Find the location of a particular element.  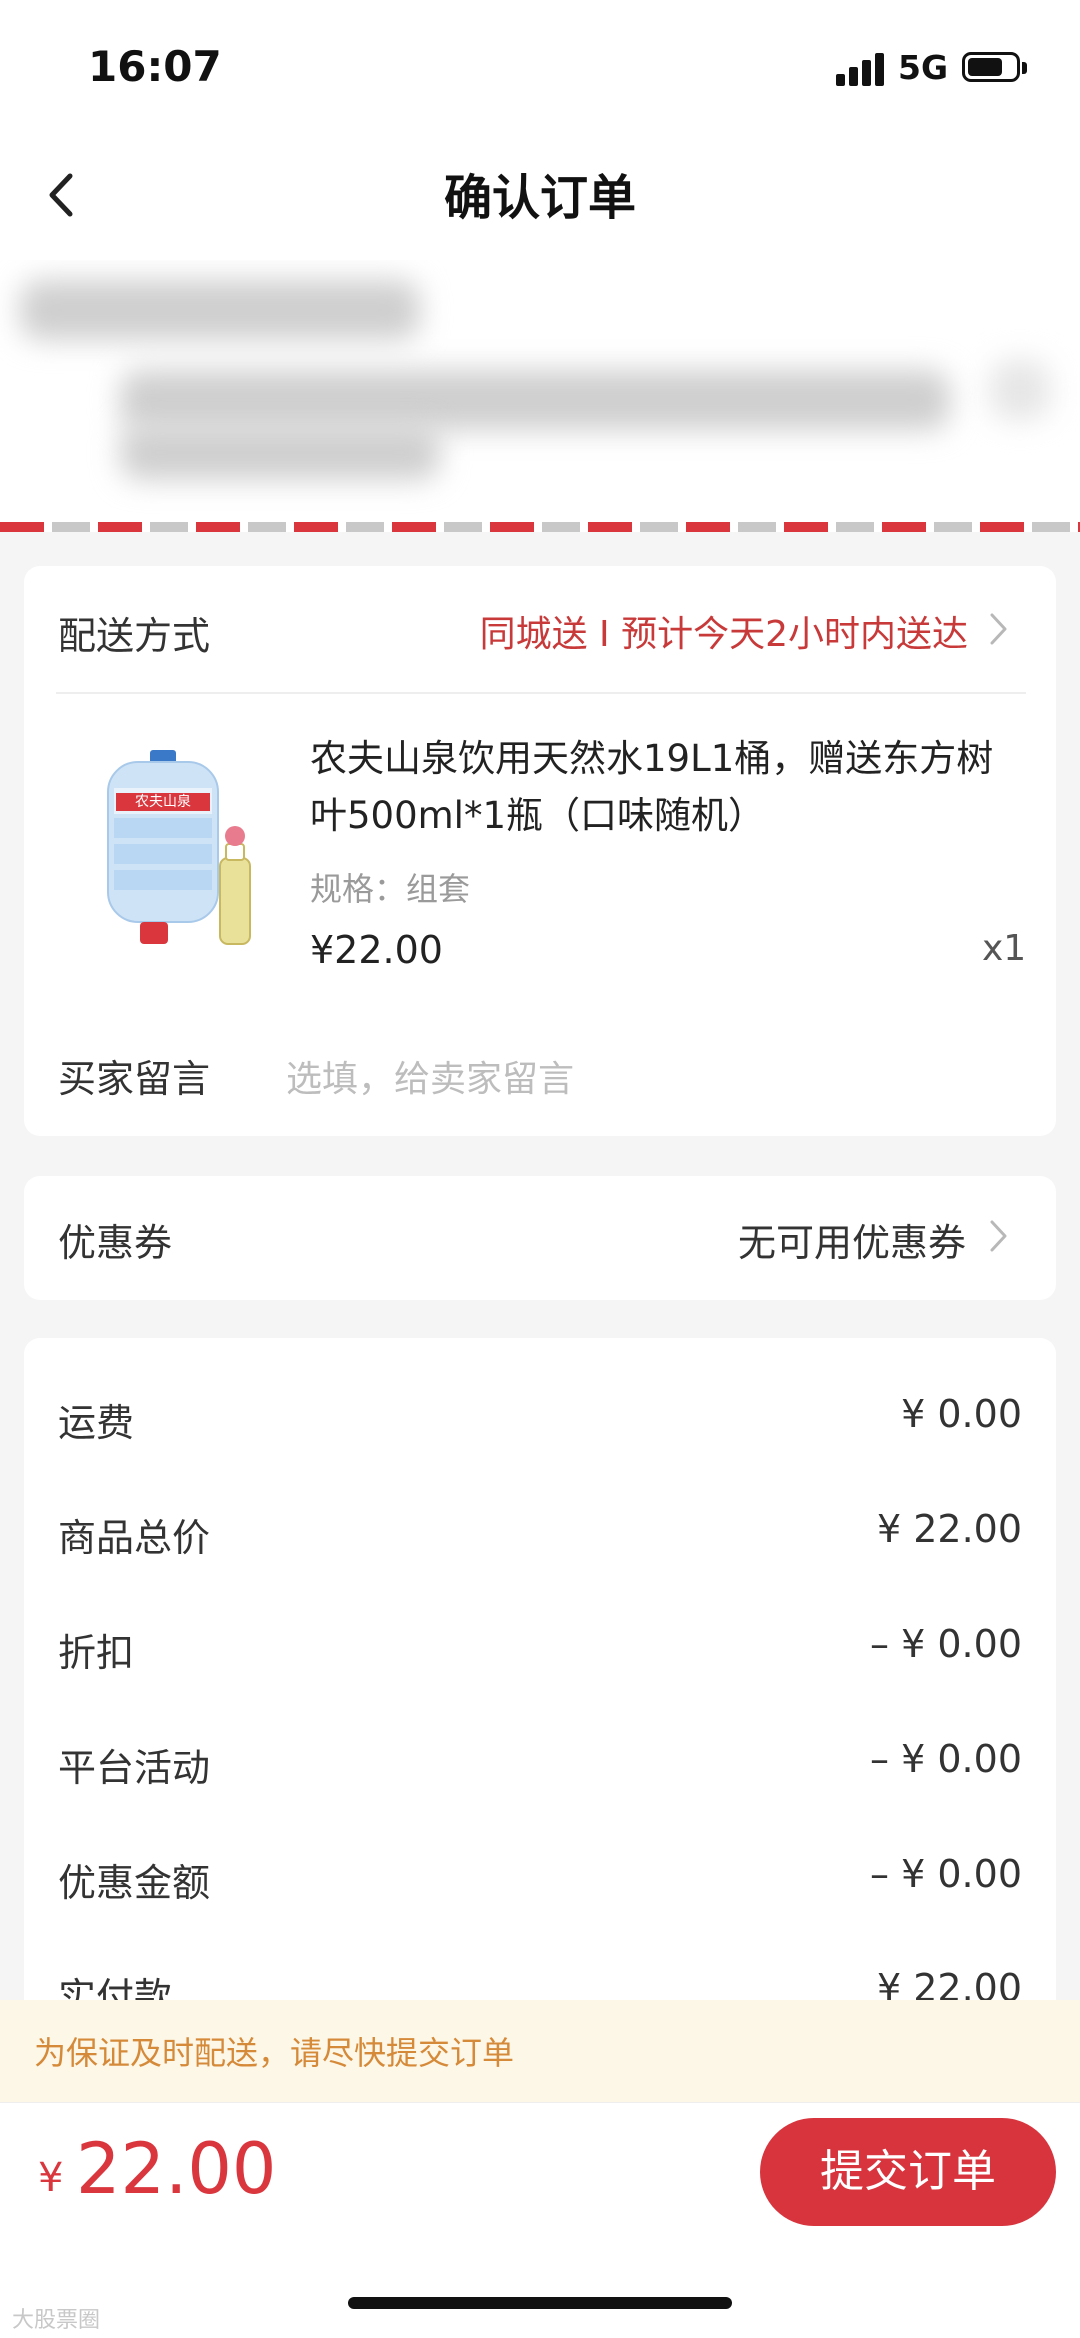

delivery-label: 配送方式 is located at coordinates (134, 636).